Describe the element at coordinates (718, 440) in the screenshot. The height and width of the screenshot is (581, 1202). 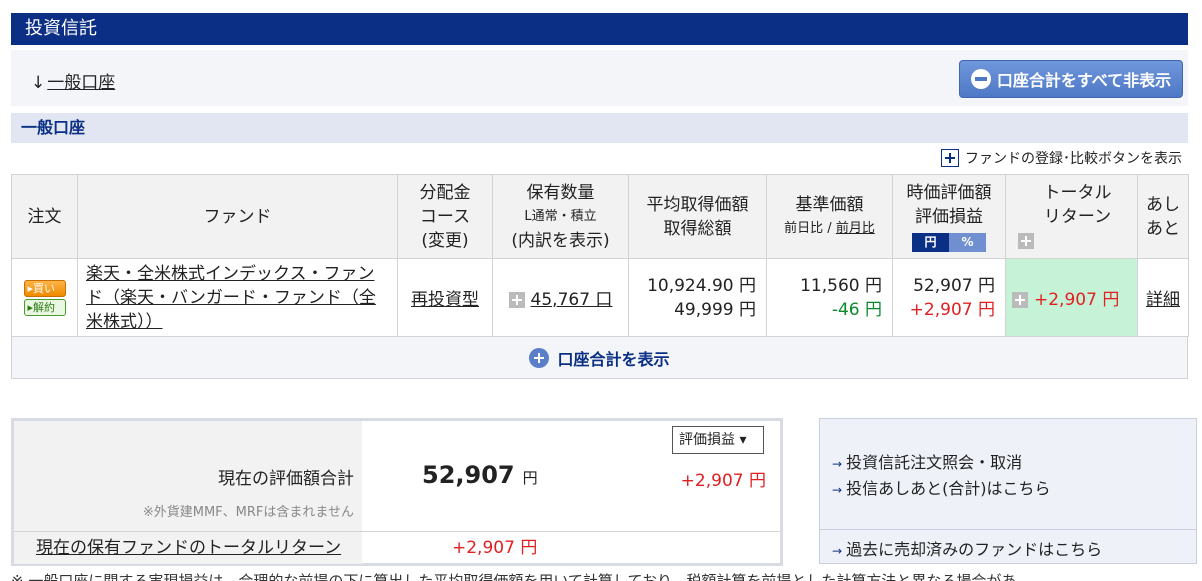
I see `display-type-select: 評価損益 ▾` at that location.